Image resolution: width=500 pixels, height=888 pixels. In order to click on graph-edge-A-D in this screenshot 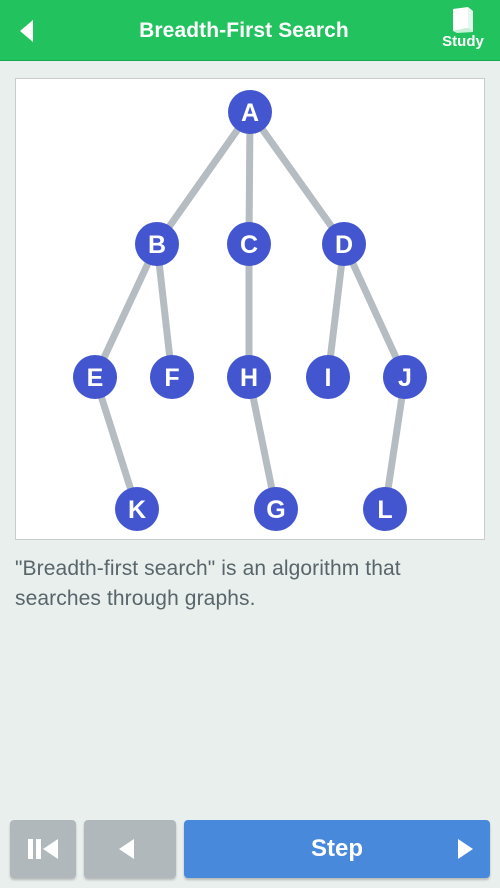, I will do `click(297, 178)`.